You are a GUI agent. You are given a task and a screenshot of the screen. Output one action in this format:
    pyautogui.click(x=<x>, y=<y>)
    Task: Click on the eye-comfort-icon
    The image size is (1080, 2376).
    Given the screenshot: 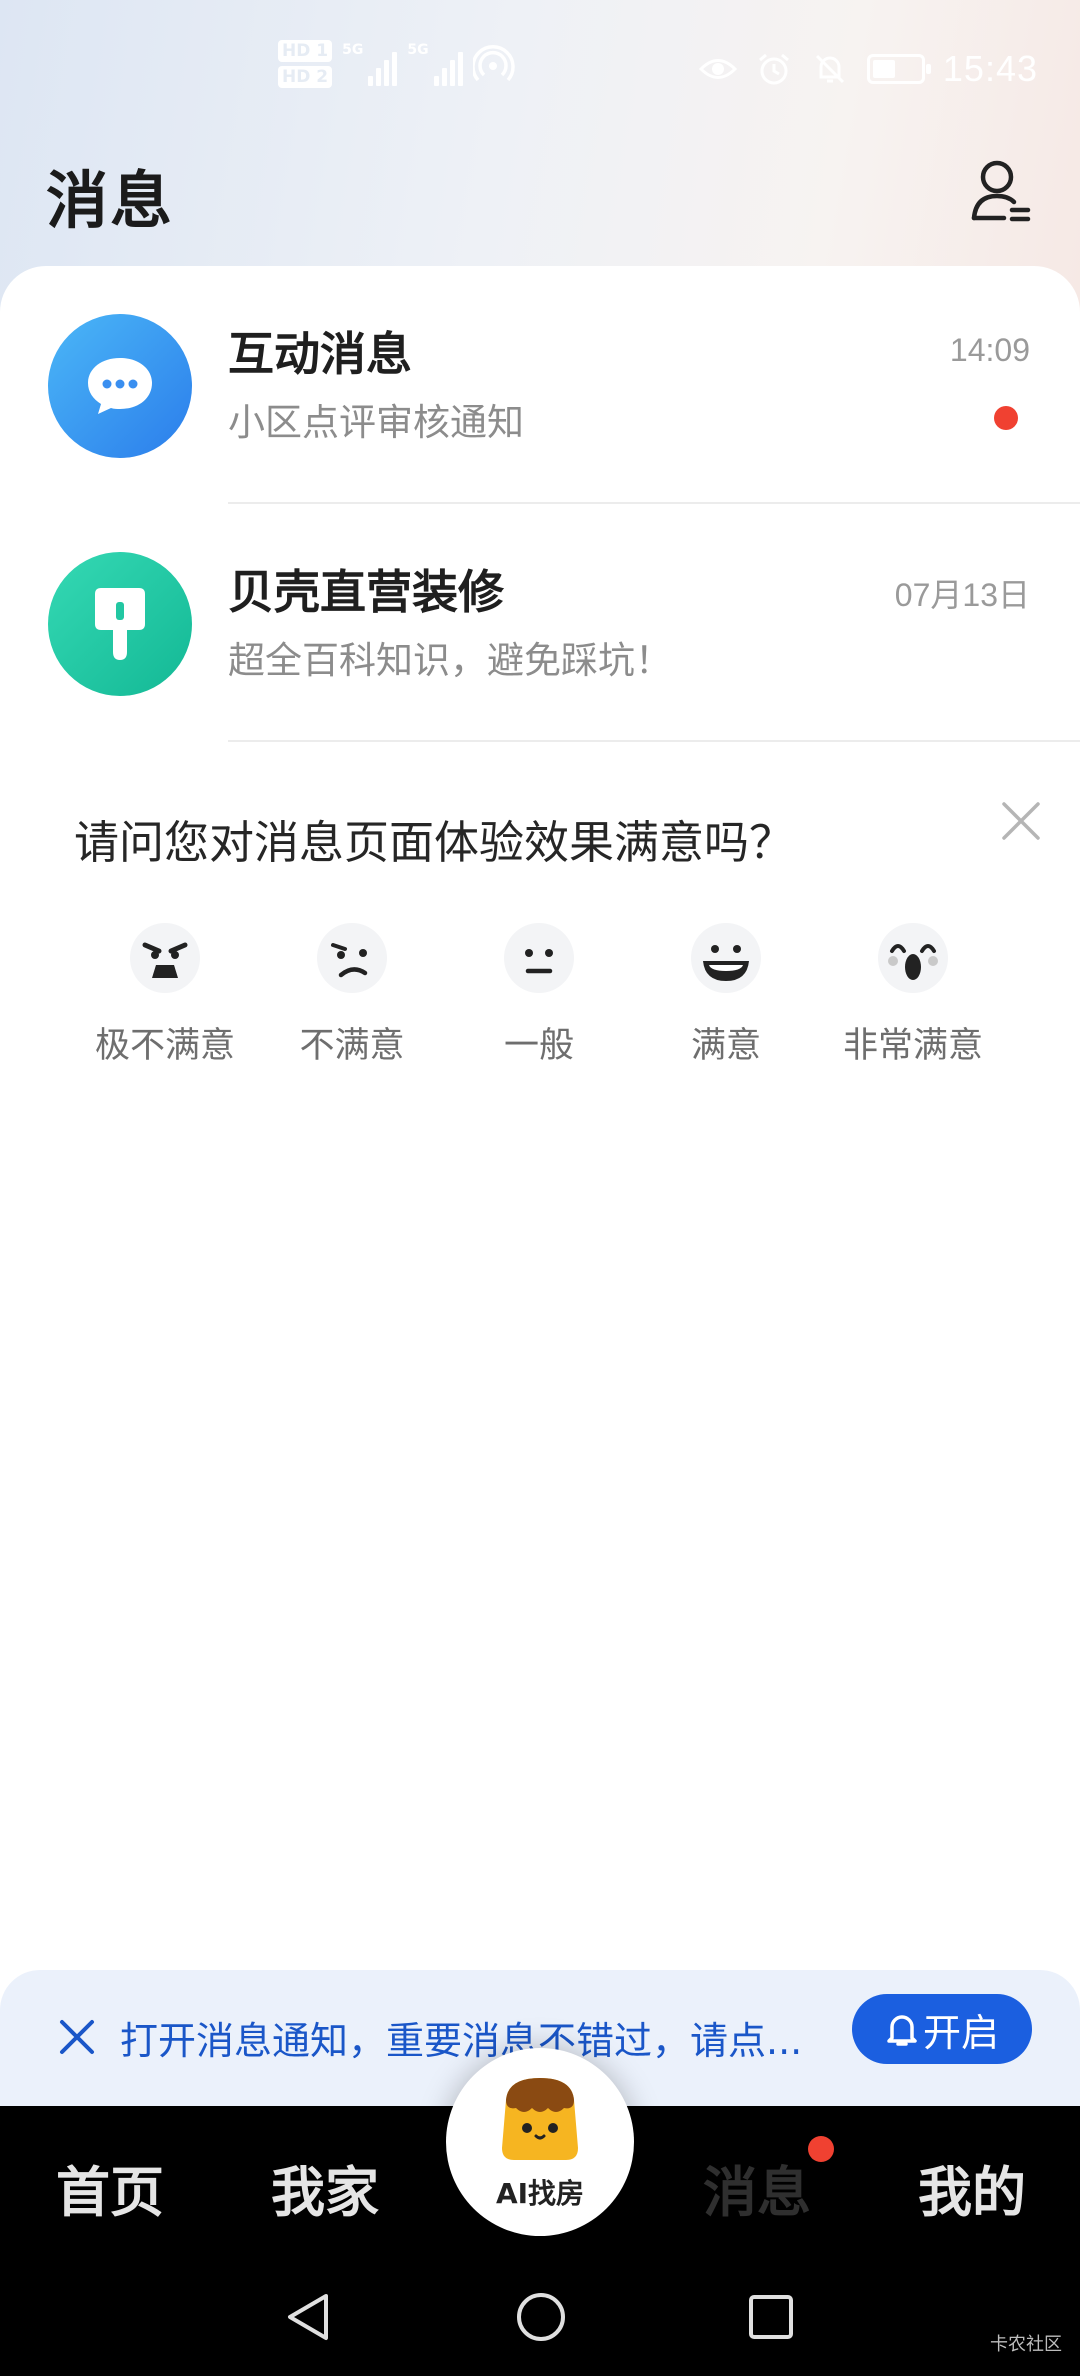 What is the action you would take?
    pyautogui.click(x=717, y=69)
    